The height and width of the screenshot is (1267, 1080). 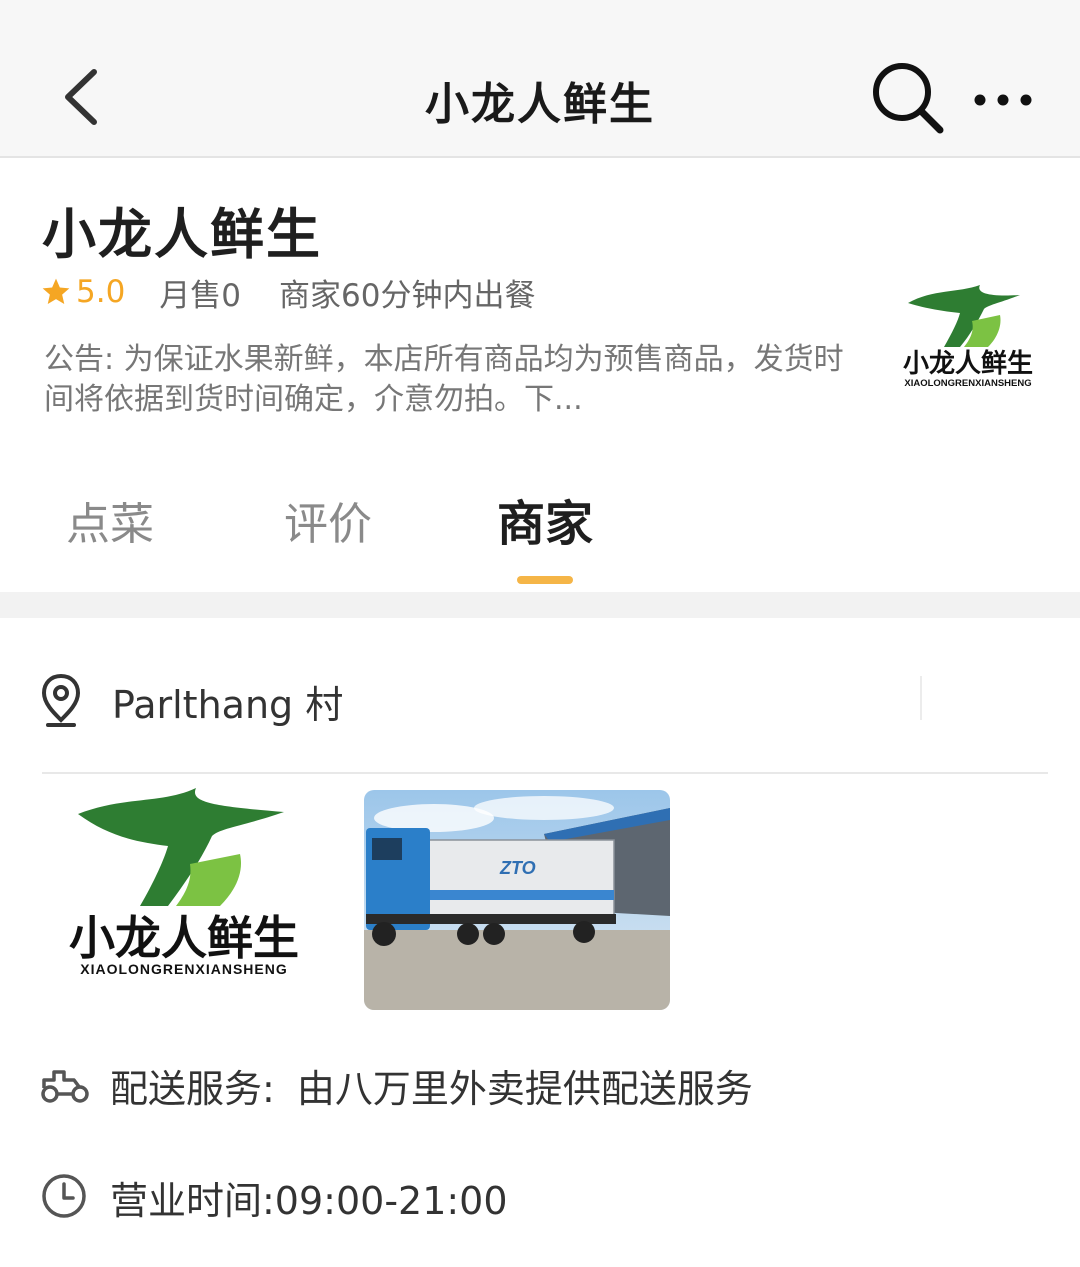 What do you see at coordinates (921, 698) in the screenshot?
I see `vertical-divider` at bounding box center [921, 698].